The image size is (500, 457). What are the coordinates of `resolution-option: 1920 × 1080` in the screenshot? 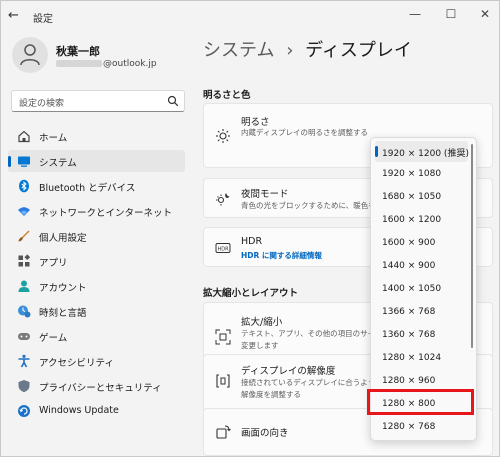 It's located at (421, 174).